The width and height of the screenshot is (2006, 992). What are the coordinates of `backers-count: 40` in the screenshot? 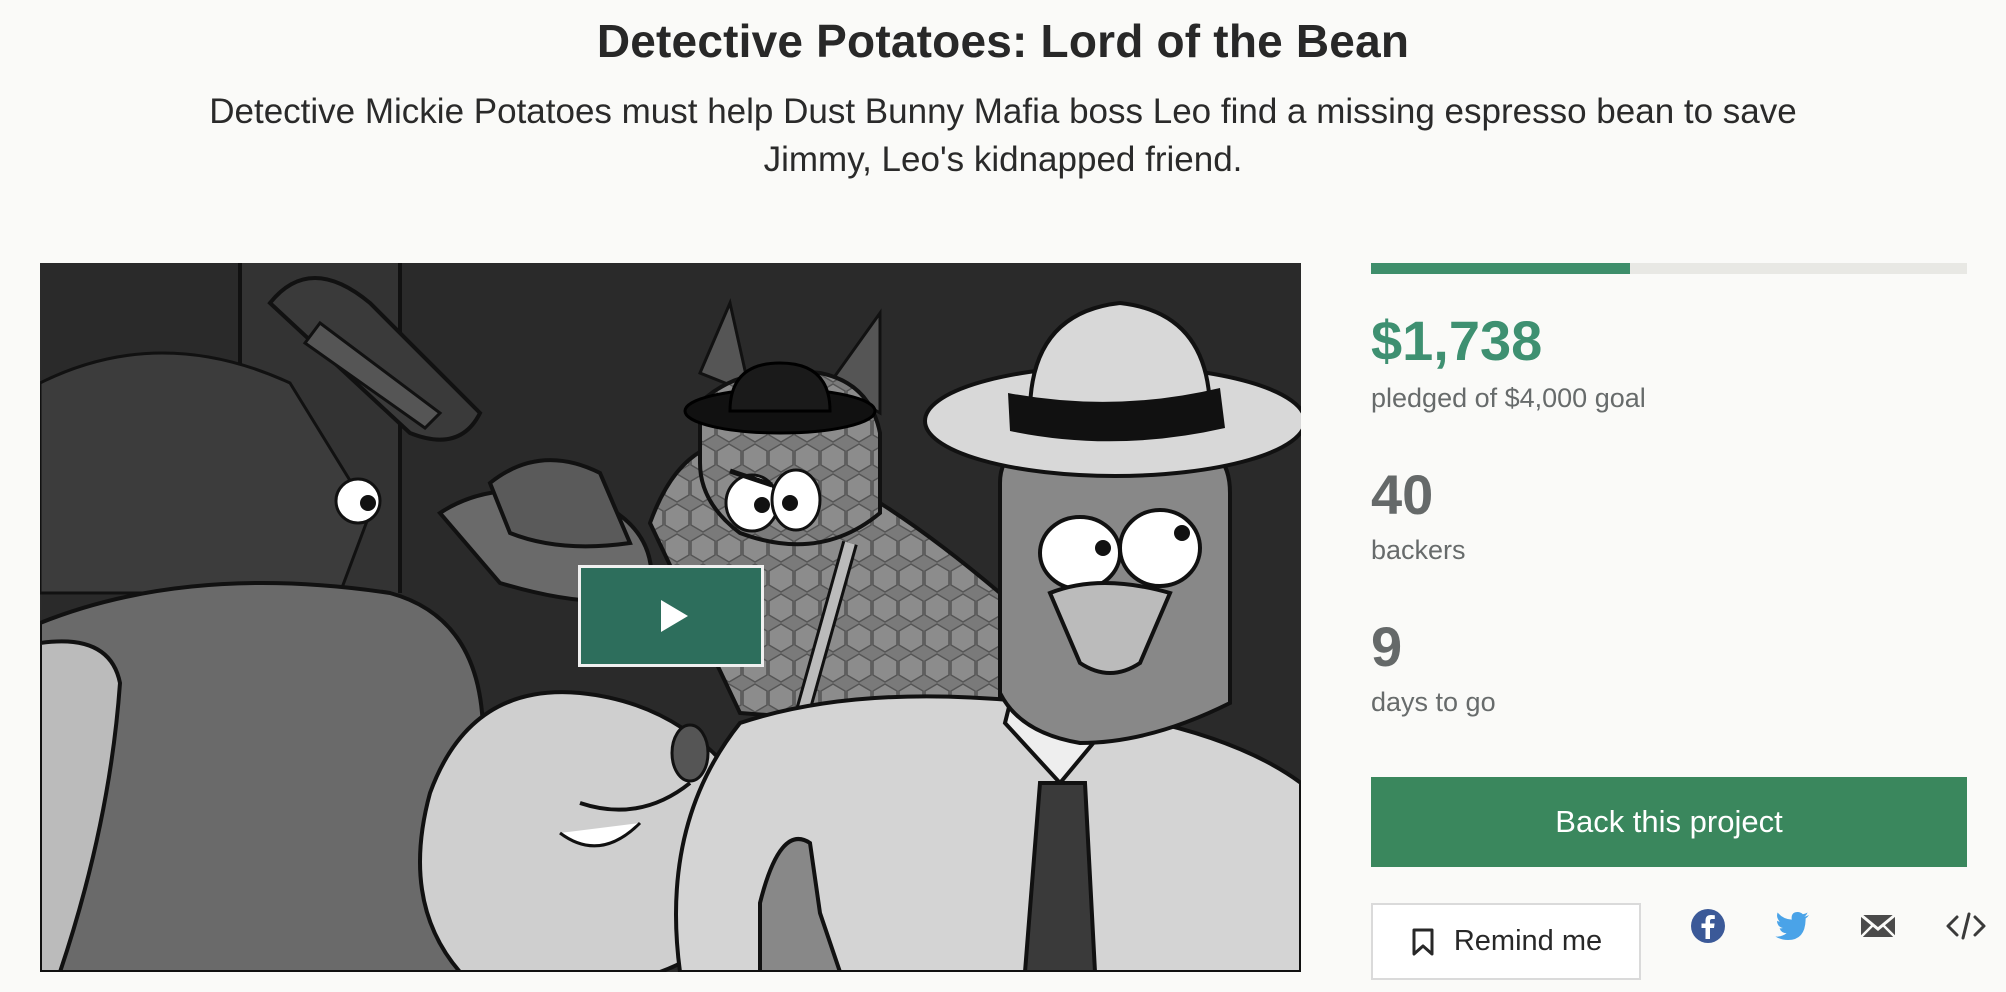 It's located at (1402, 494).